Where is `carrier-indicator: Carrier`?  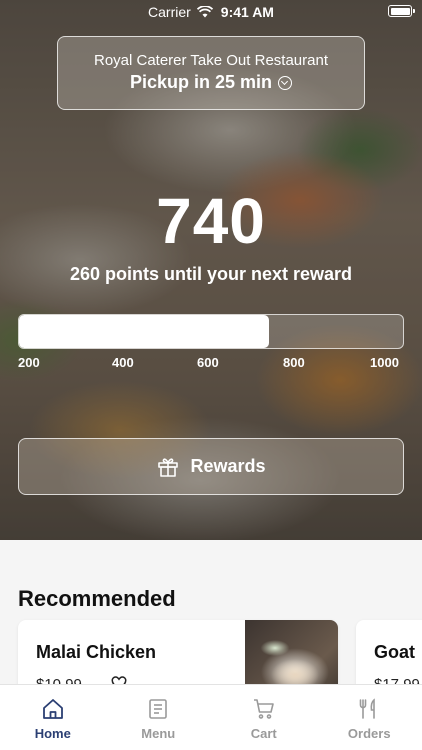 carrier-indicator: Carrier is located at coordinates (180, 12).